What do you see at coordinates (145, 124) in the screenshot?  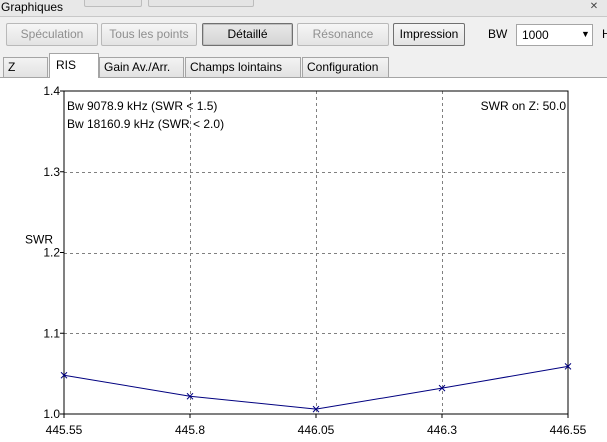 I see `bw-annotation-2: Bw 18160.9 kHz (SWR < 2.0)` at bounding box center [145, 124].